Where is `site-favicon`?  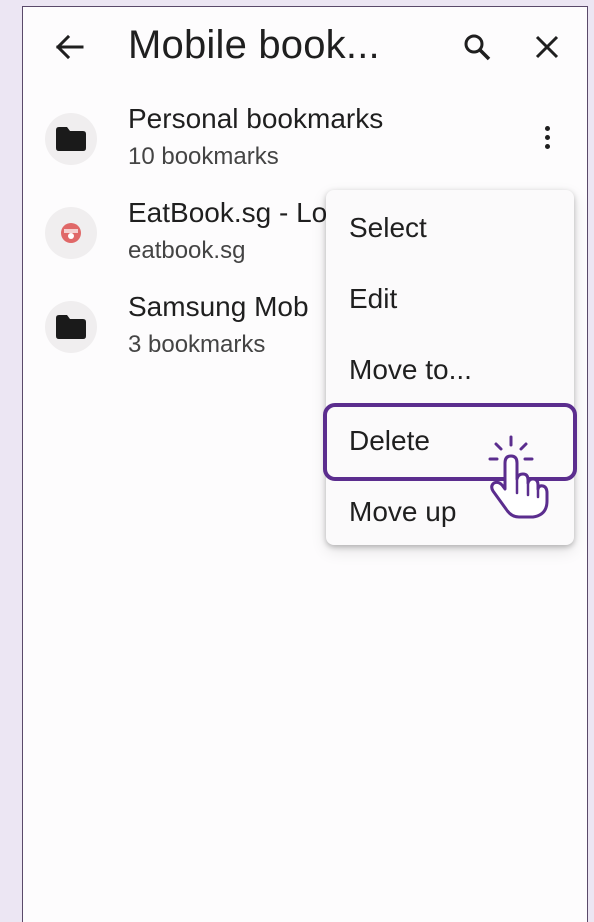 site-favicon is located at coordinates (71, 233).